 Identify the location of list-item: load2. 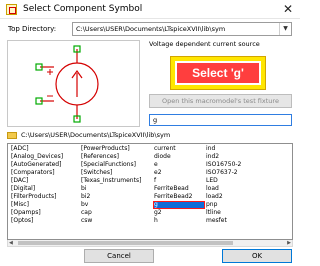
(245, 197).